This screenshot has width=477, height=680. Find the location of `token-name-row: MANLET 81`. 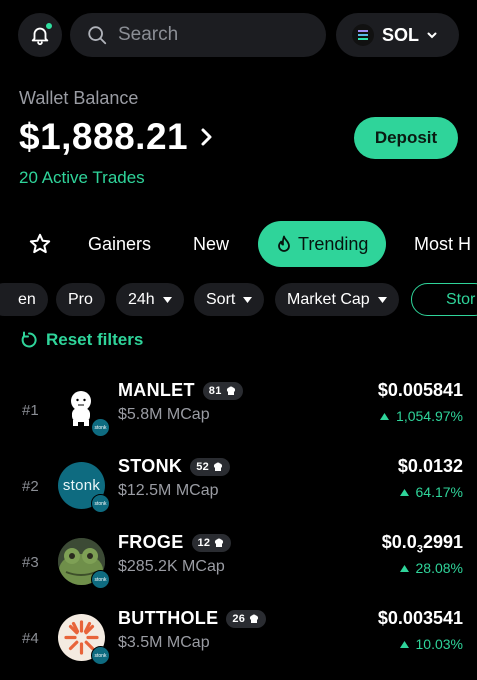

token-name-row: MANLET 81 is located at coordinates (180, 390).